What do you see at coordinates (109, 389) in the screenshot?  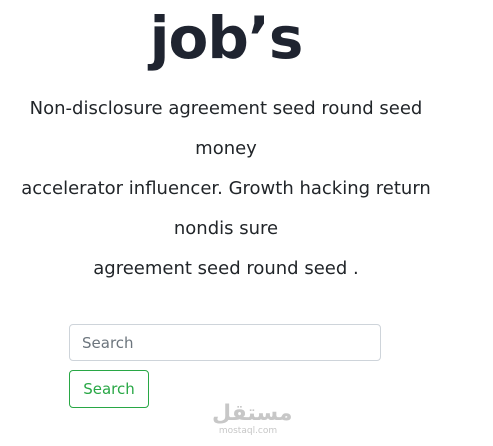 I see `search-button: Search` at bounding box center [109, 389].